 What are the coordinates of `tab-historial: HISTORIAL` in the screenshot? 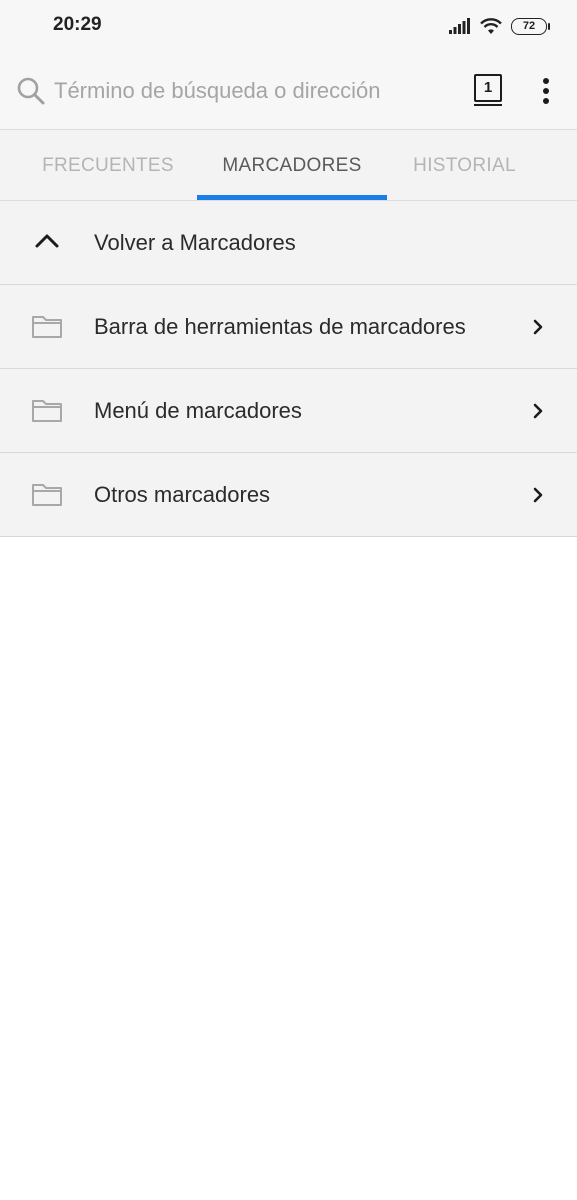 It's located at (464, 165).